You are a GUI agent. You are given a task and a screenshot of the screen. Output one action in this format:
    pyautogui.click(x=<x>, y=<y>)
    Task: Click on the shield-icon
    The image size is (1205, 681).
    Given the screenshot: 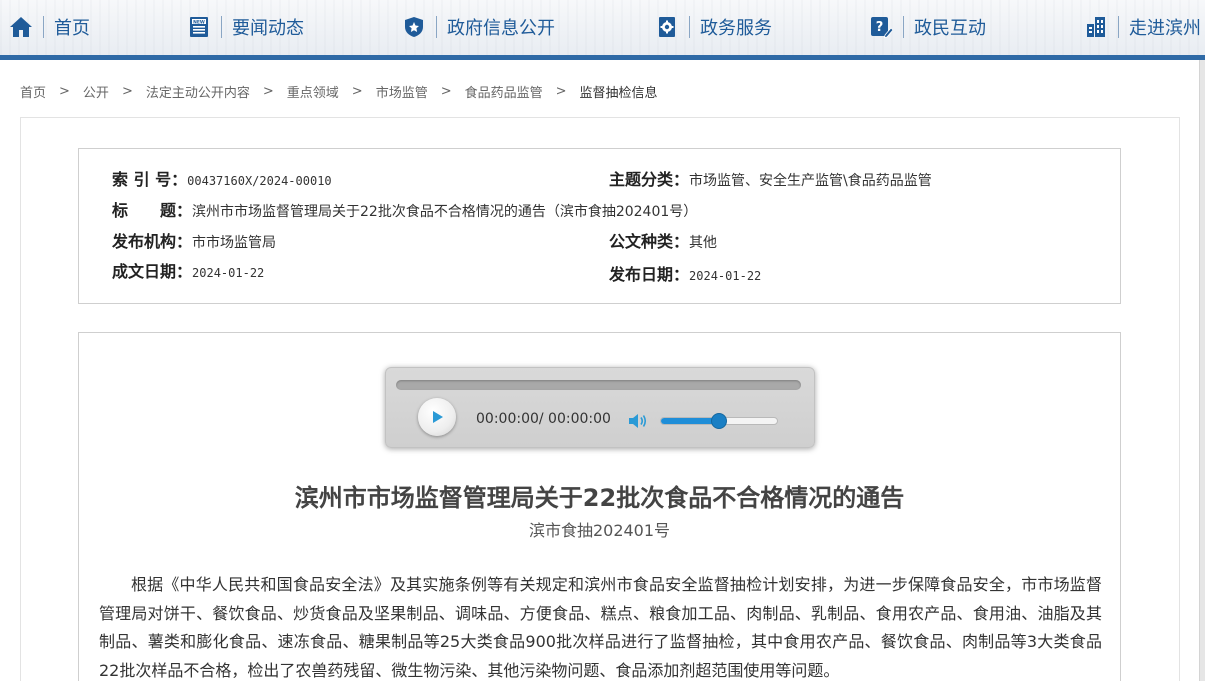 What is the action you would take?
    pyautogui.click(x=414, y=27)
    